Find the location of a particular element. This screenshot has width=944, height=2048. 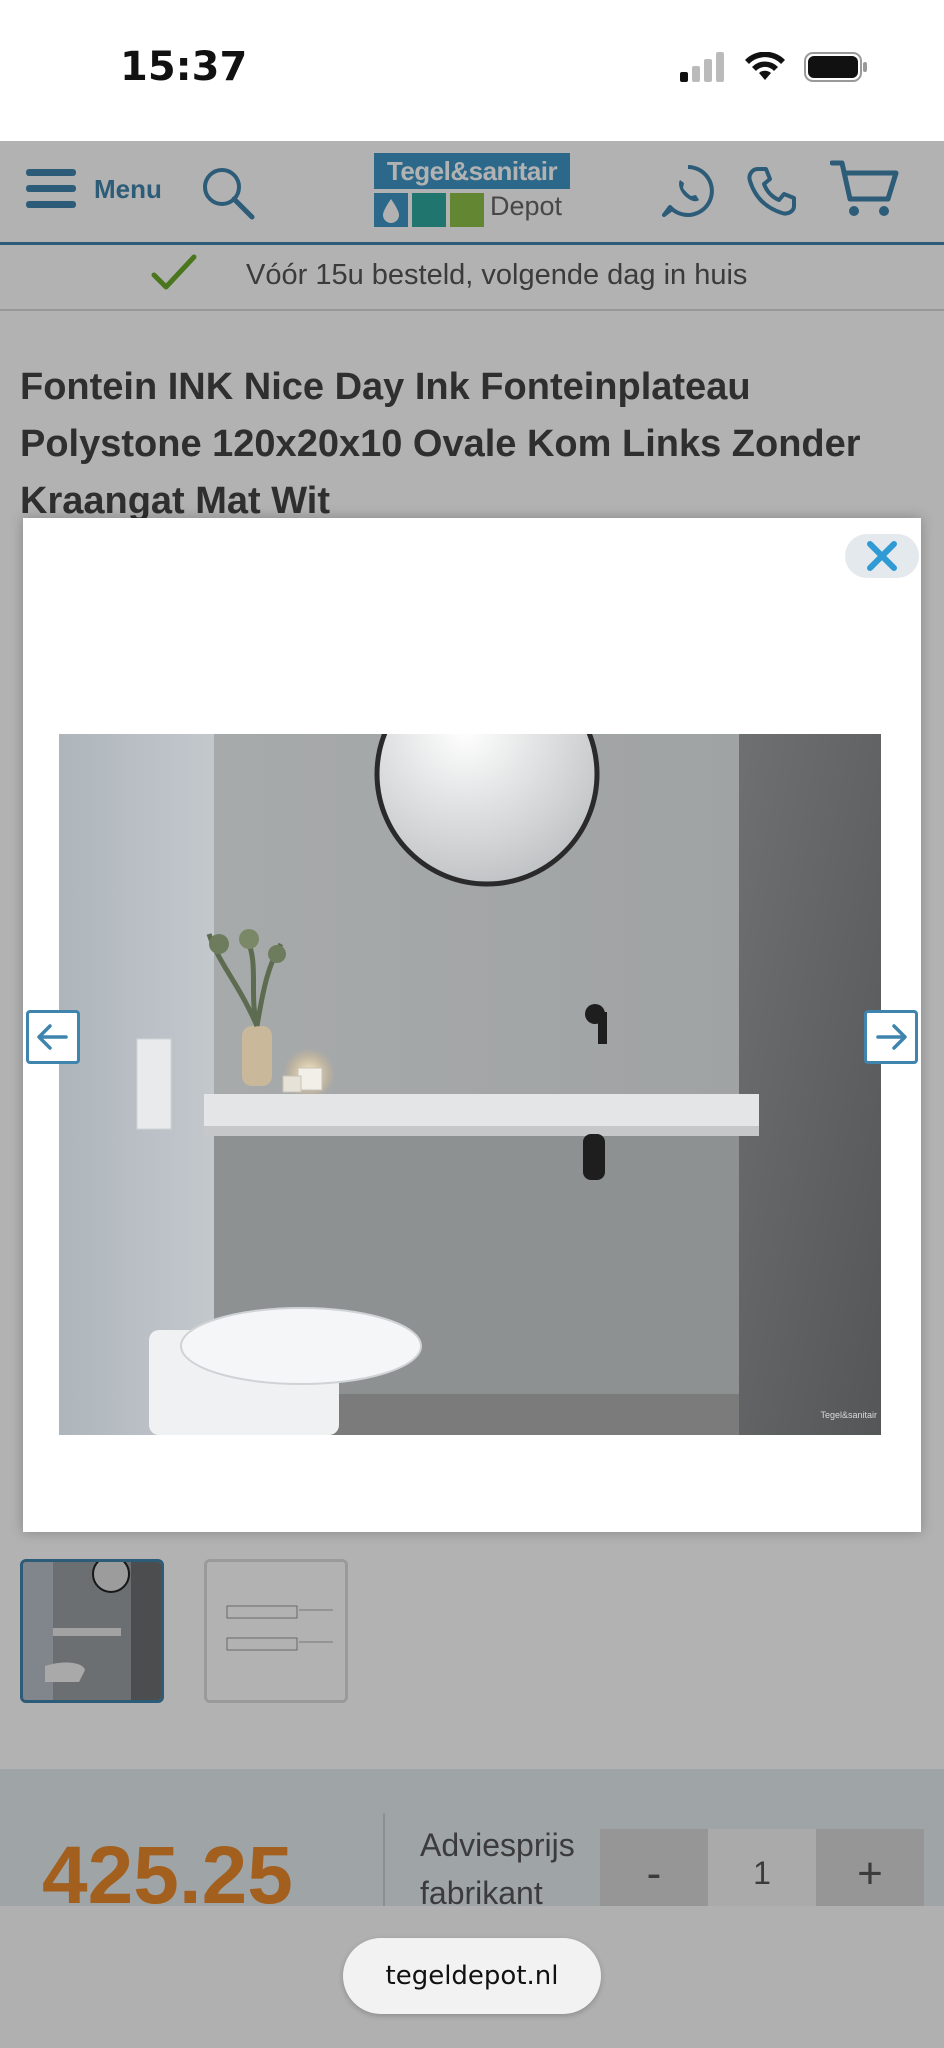

url-bar: tegeldepot.nl is located at coordinates (472, 1976).